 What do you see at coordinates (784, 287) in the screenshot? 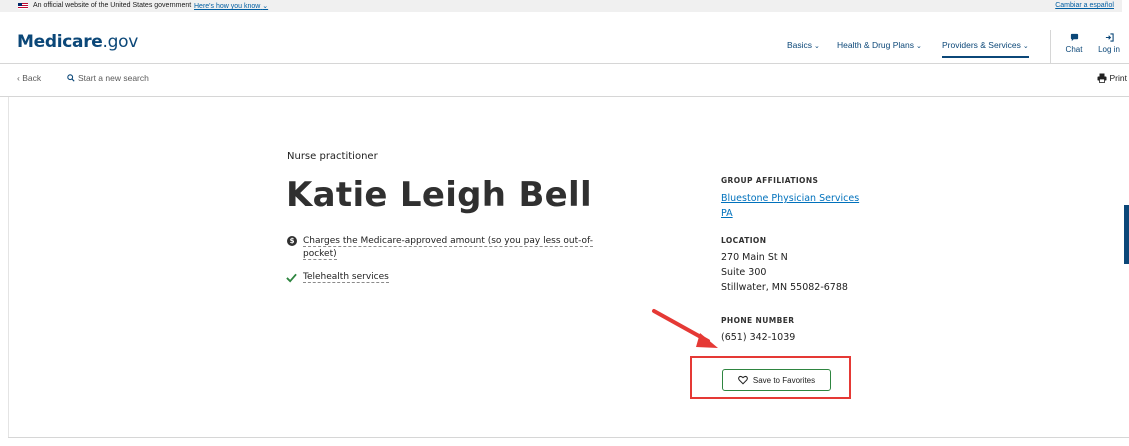
I see `address-line: Stillwater, MN 55082-6788` at bounding box center [784, 287].